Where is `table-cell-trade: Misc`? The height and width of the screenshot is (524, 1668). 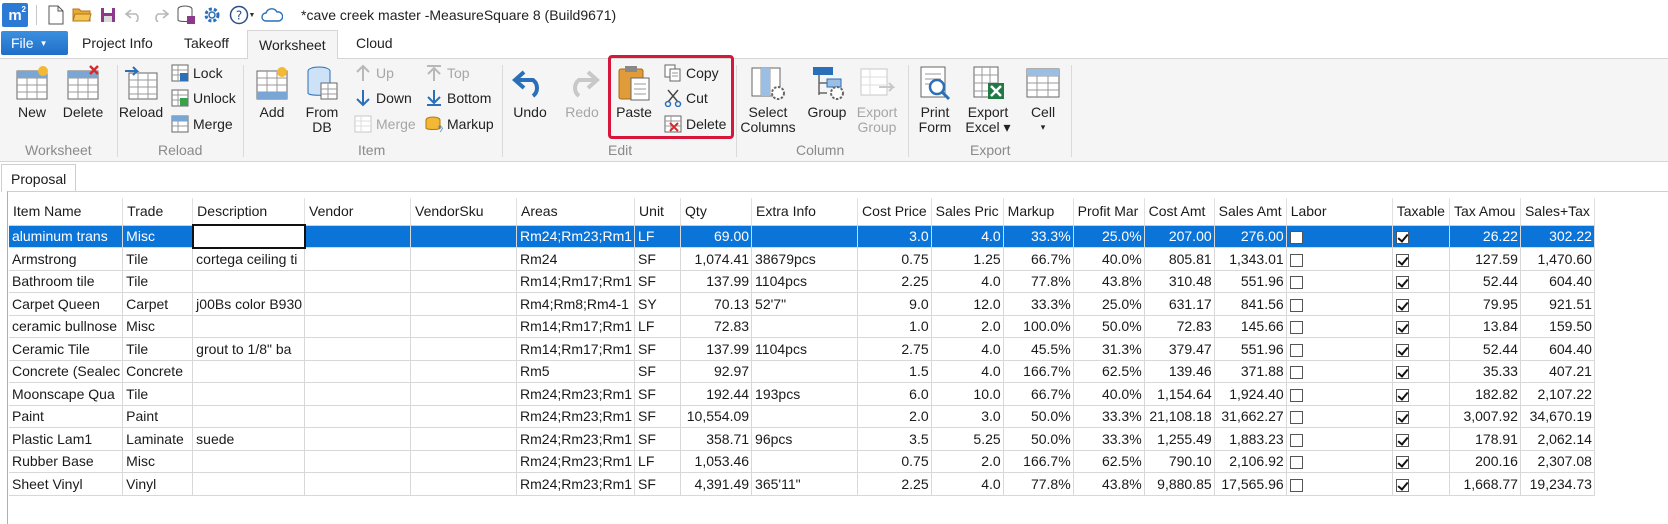
table-cell-trade: Misc is located at coordinates (158, 326).